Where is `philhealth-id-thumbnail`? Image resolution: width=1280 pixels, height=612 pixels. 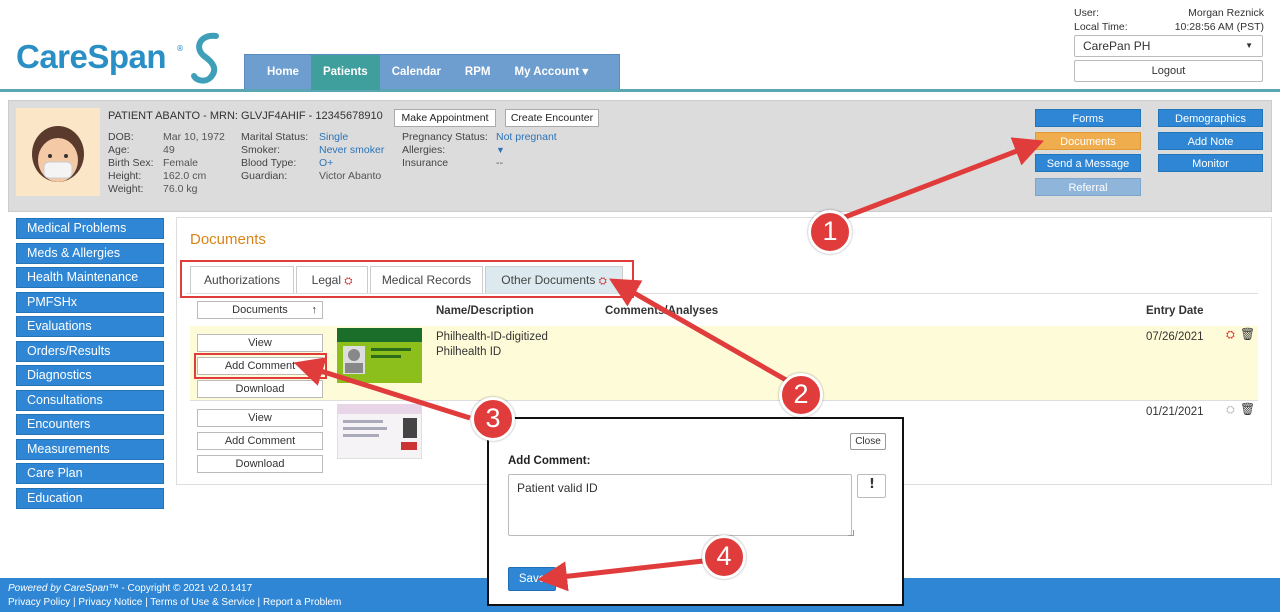
philhealth-id-thumbnail is located at coordinates (379, 355).